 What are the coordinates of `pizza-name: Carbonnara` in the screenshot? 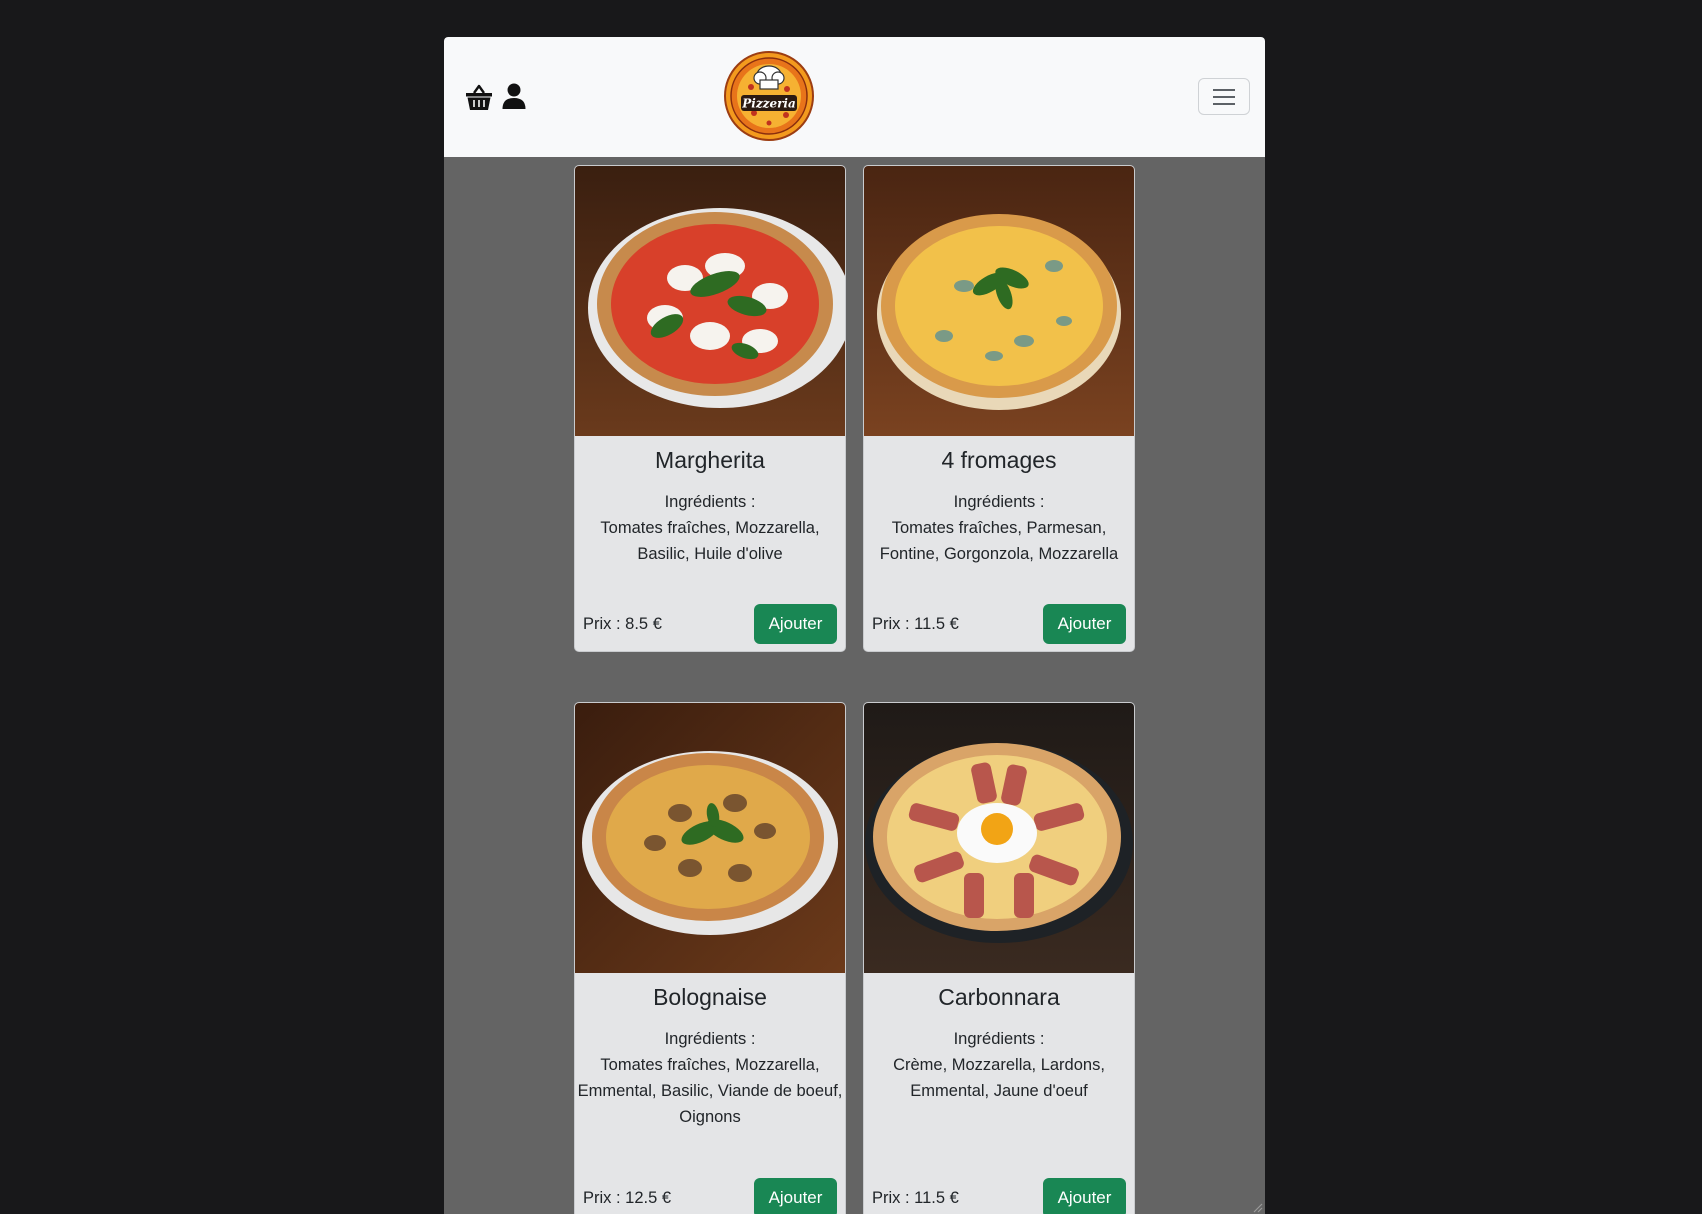 It's located at (999, 997).